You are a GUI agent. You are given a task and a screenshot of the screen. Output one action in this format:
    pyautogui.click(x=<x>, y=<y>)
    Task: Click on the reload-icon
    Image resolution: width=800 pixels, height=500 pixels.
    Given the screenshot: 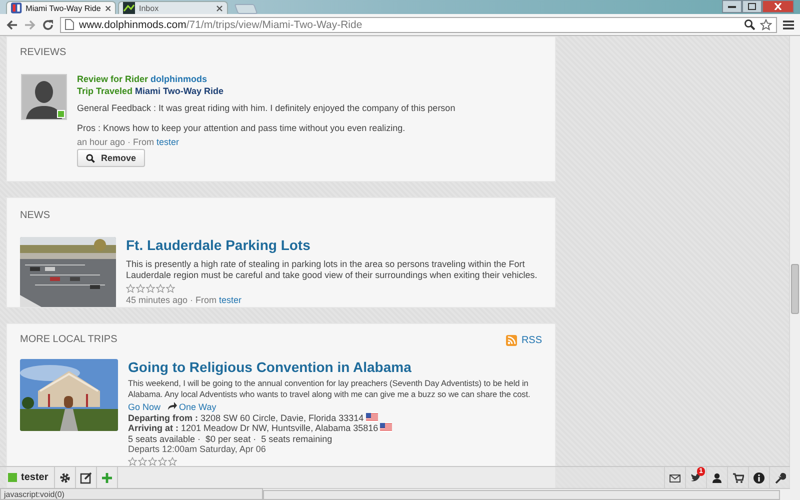 What is the action you would take?
    pyautogui.click(x=48, y=24)
    